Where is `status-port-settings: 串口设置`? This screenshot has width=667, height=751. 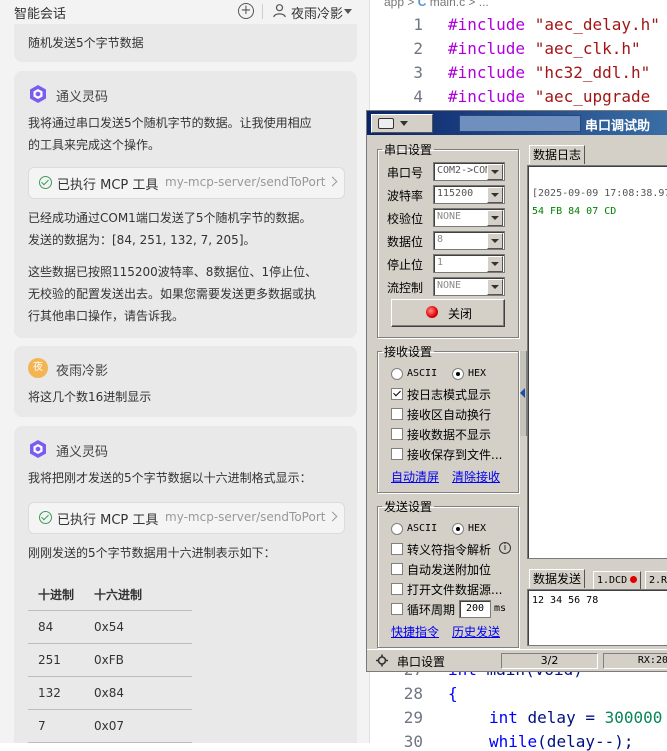 status-port-settings: 串口设置 is located at coordinates (421, 661).